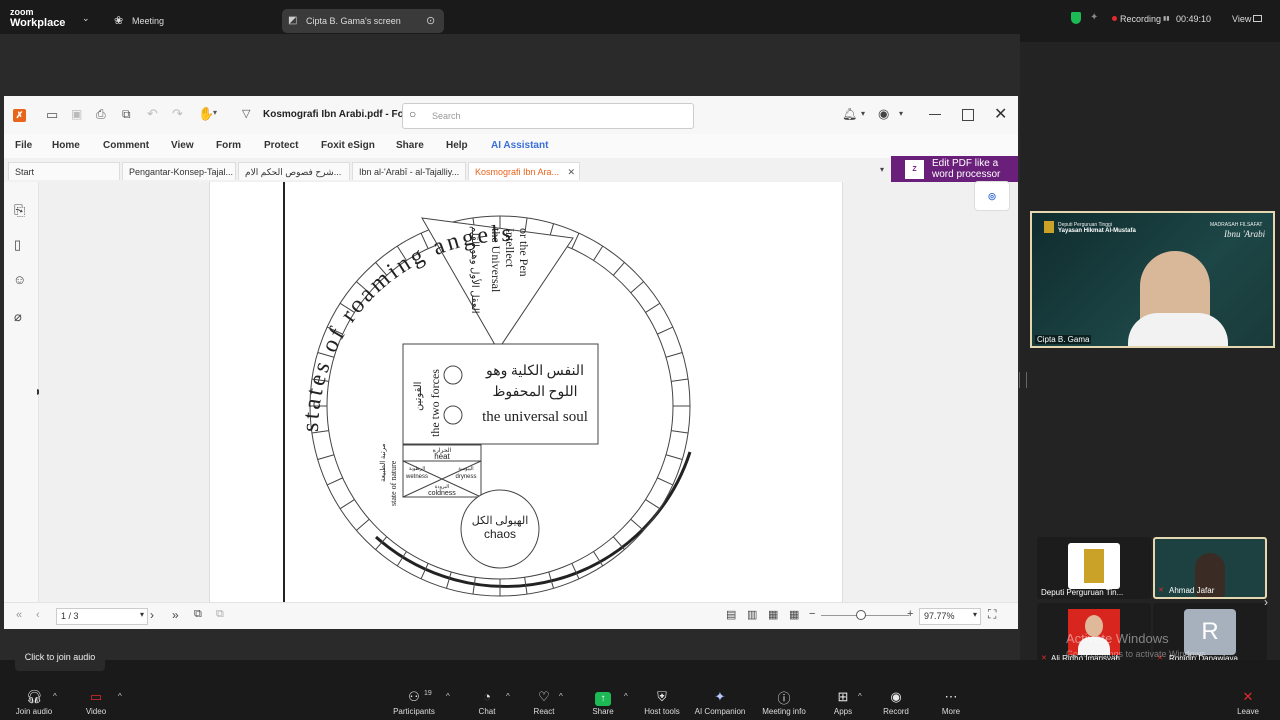 Image resolution: width=1280 pixels, height=720 pixels. I want to click on zoom-out-icon: −, so click(812, 614).